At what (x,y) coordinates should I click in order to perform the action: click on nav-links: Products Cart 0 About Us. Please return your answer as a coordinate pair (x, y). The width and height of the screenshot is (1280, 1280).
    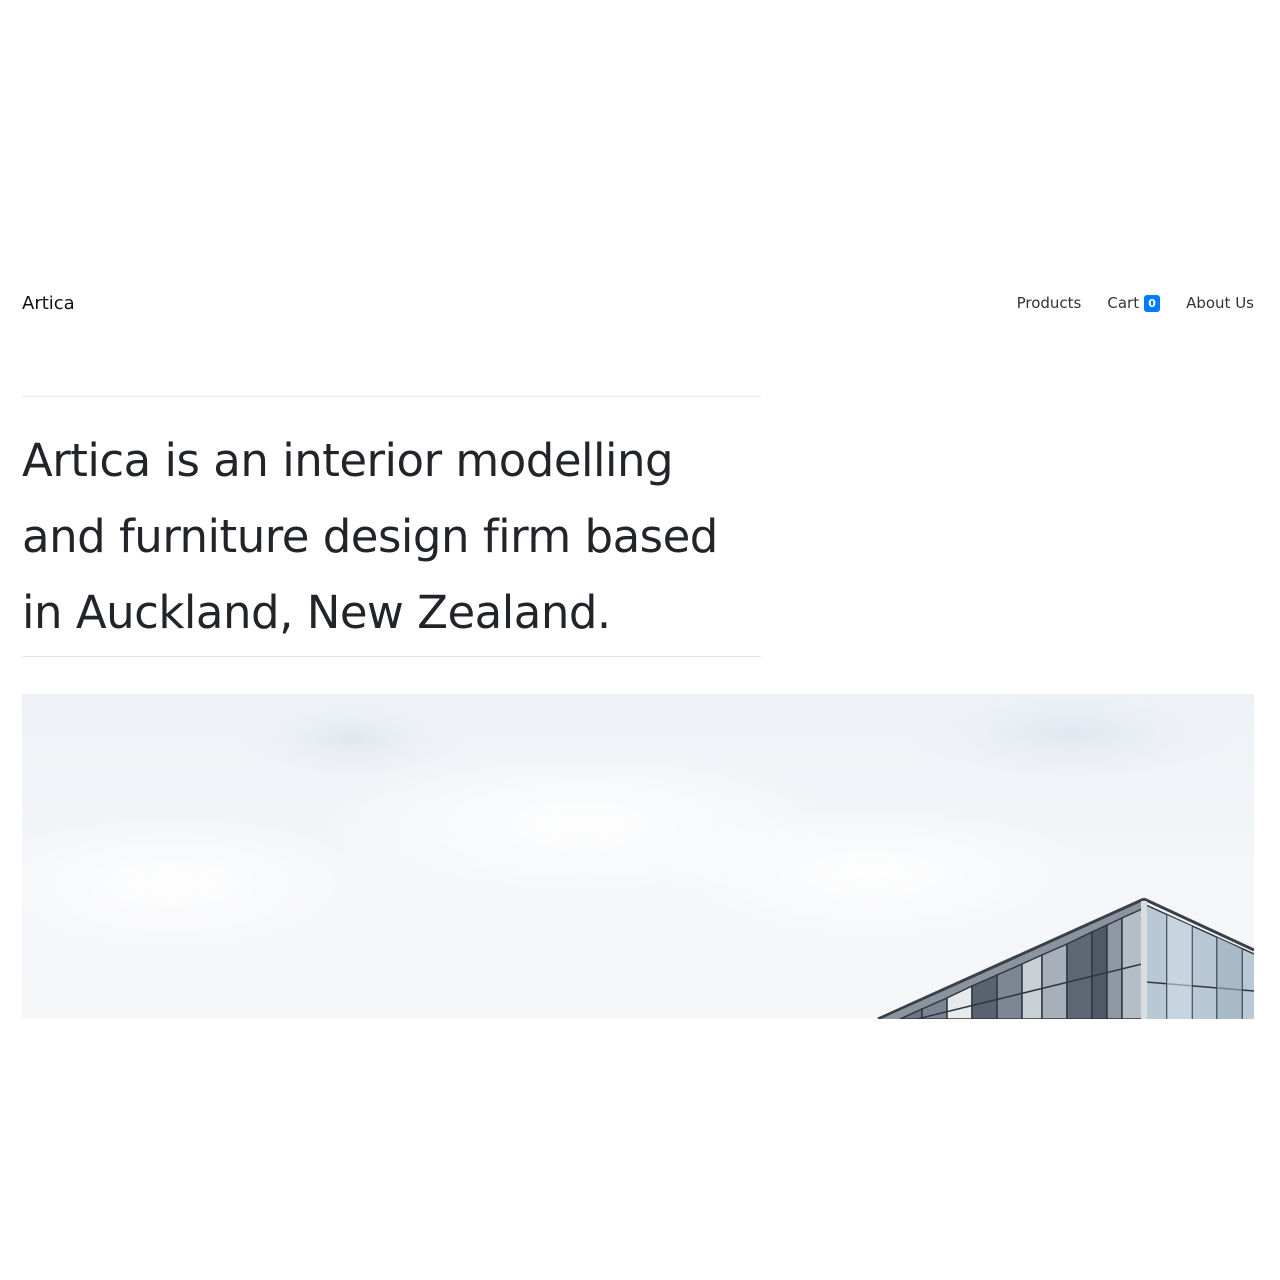
    Looking at the image, I should click on (1135, 303).